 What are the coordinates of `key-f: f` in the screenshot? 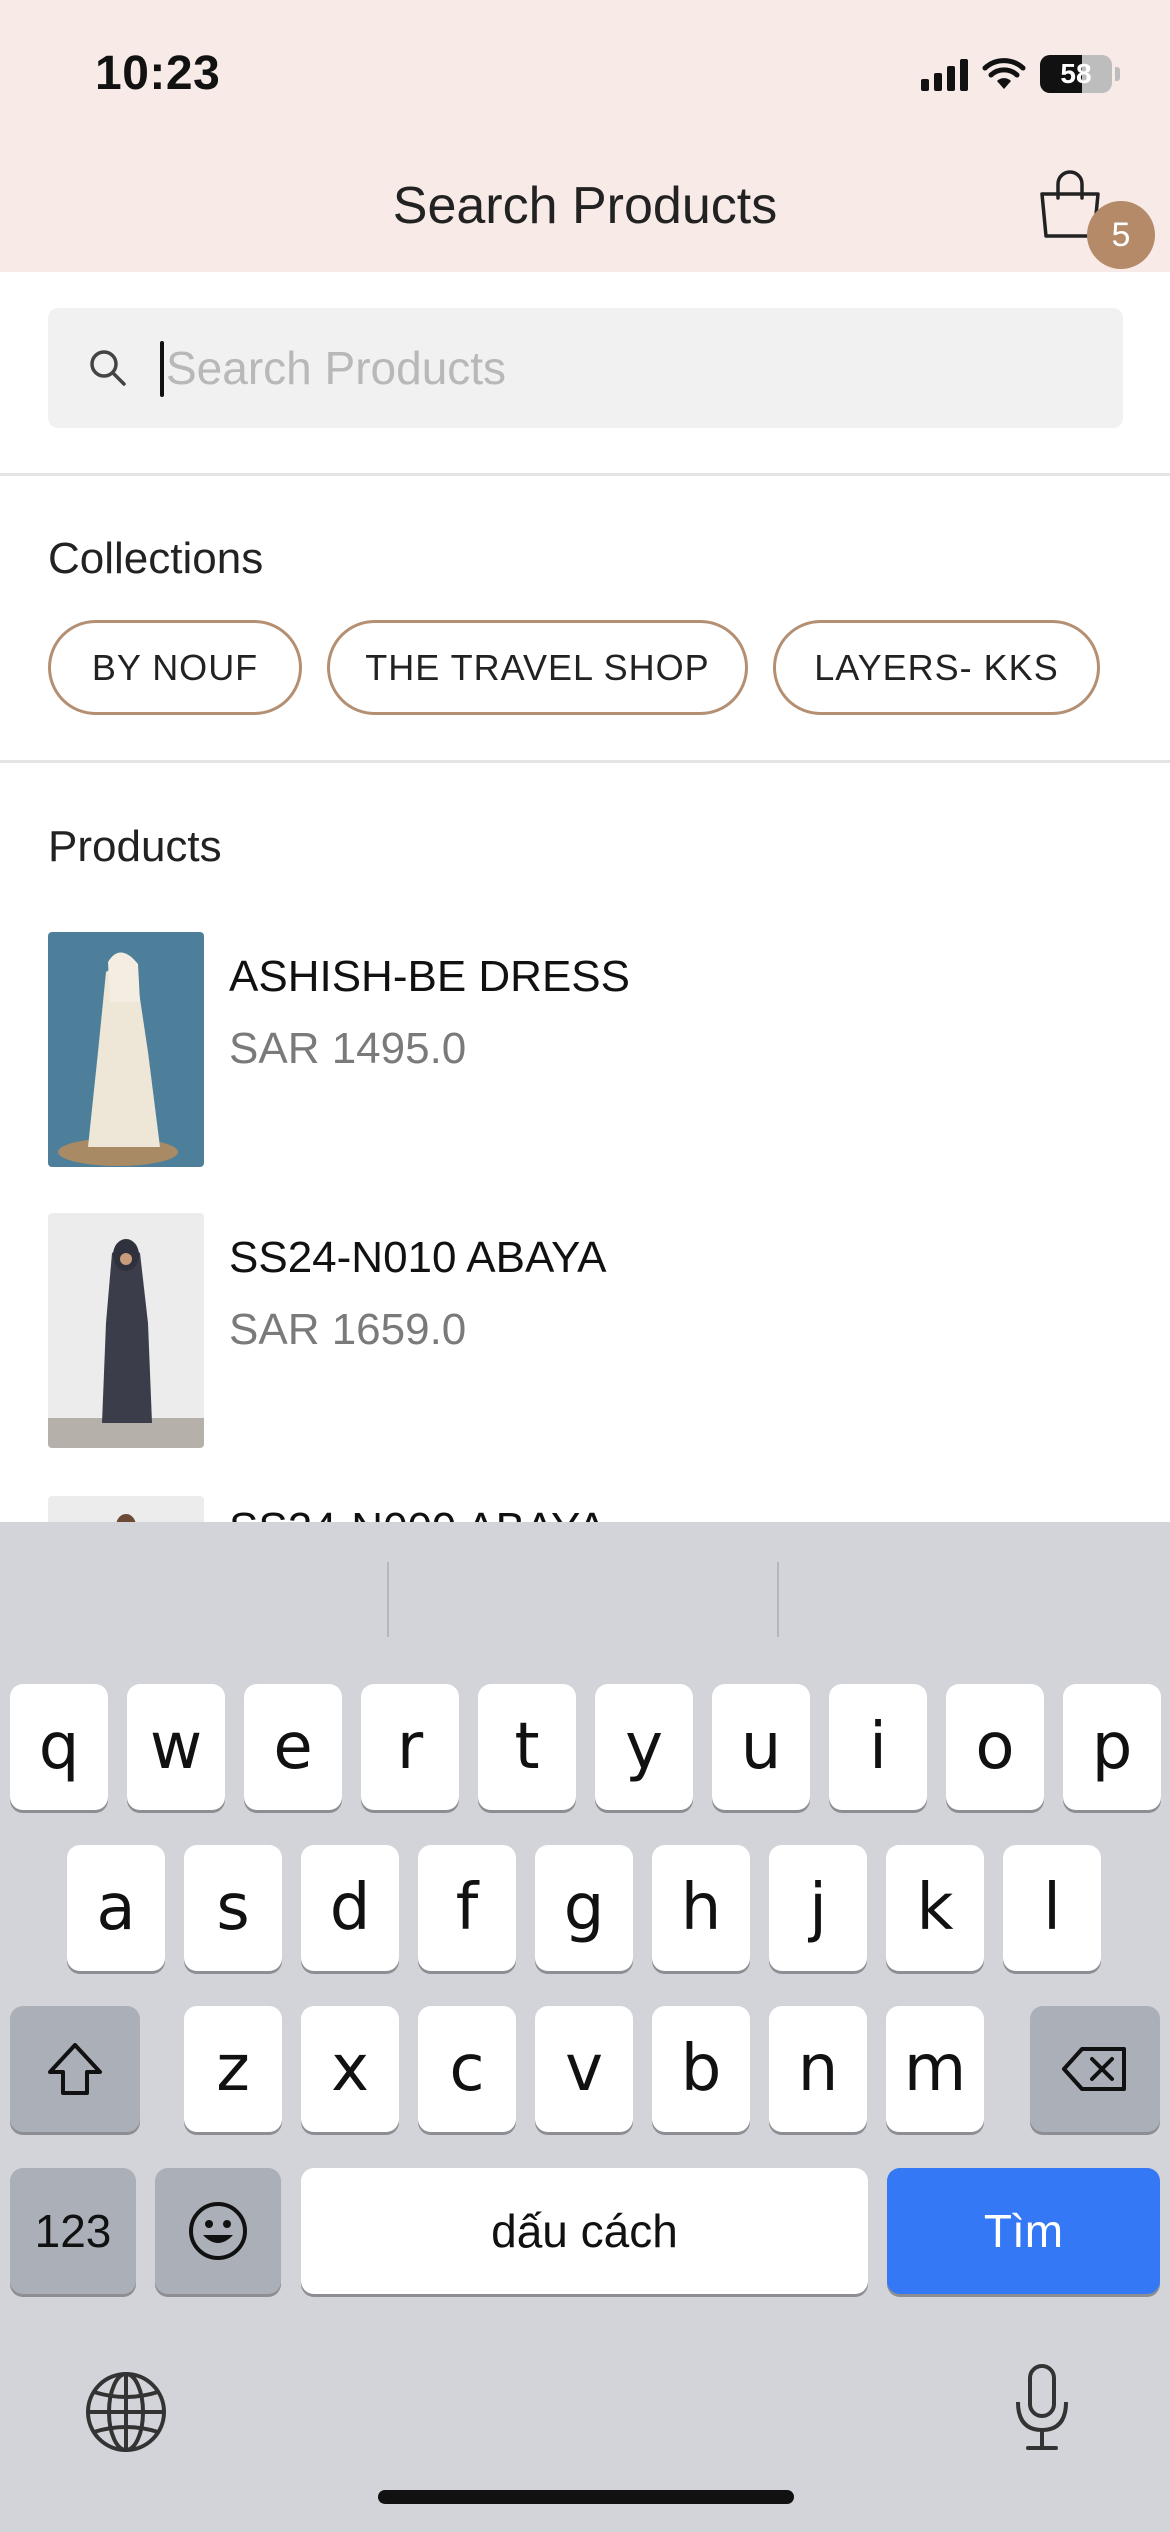 It's located at (467, 1908).